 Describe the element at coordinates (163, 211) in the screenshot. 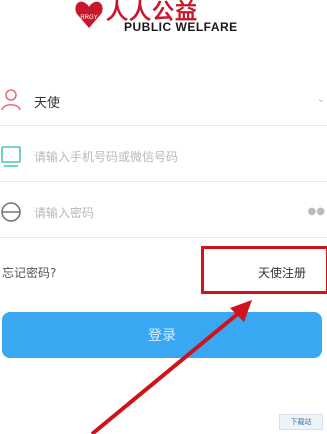

I see `password-field: 请输入密码 ●●` at that location.